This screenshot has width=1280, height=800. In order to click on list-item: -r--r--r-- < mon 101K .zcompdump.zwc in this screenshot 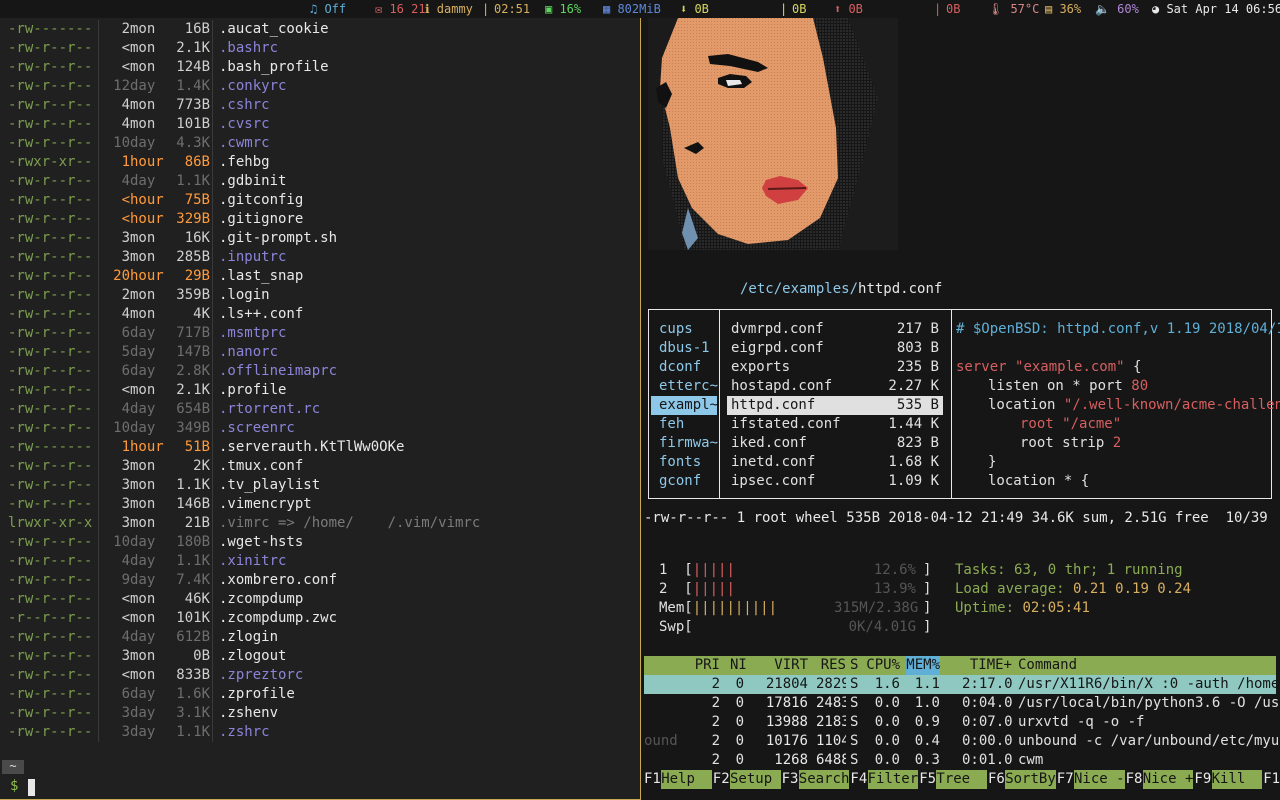, I will do `click(320, 618)`.